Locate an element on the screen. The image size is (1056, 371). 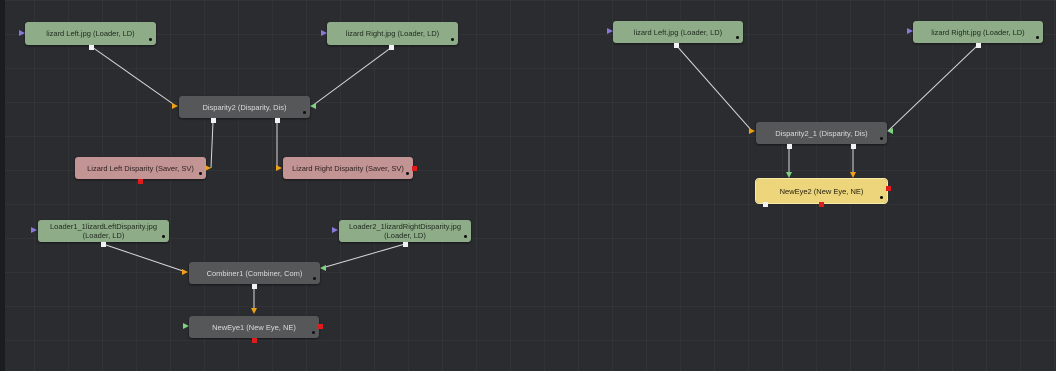
neweye-node-neweye2-selected: NewEye2 (New Eye, NE) is located at coordinates (821, 191).